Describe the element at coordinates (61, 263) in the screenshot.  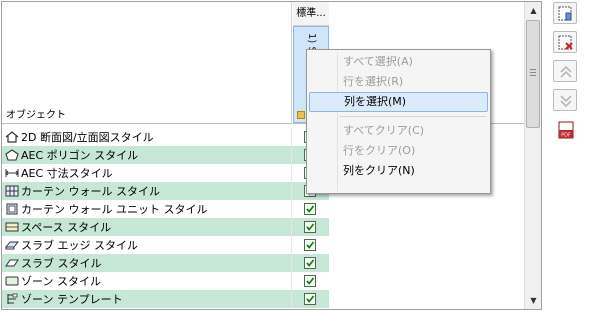
I see `object-label: スラブ スタイル` at that location.